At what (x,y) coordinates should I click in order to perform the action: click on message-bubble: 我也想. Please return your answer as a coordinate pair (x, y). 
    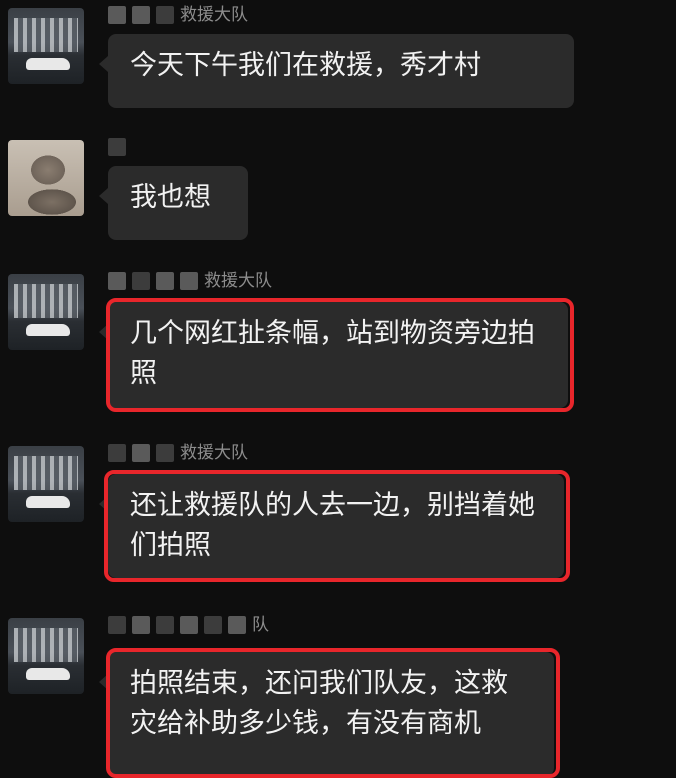
    Looking at the image, I should click on (173, 203).